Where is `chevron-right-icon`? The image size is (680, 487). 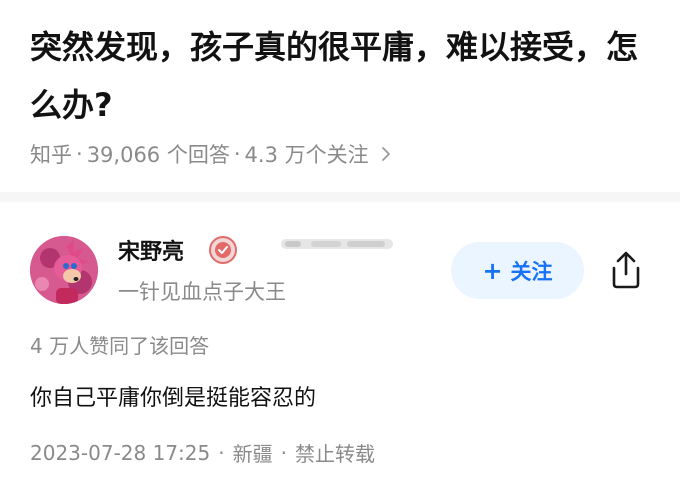
chevron-right-icon is located at coordinates (386, 154).